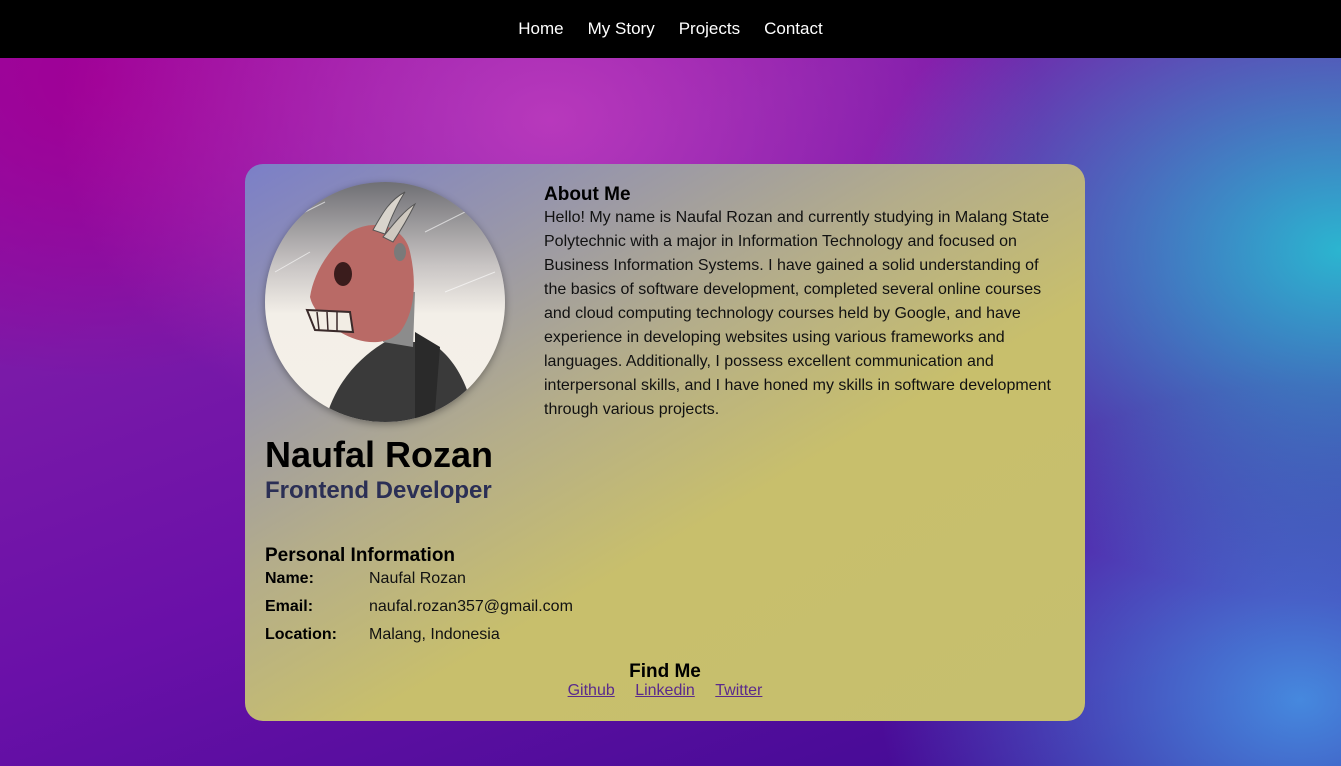 The width and height of the screenshot is (1341, 766). What do you see at coordinates (301, 634) in the screenshot?
I see `location-label: Location:` at bounding box center [301, 634].